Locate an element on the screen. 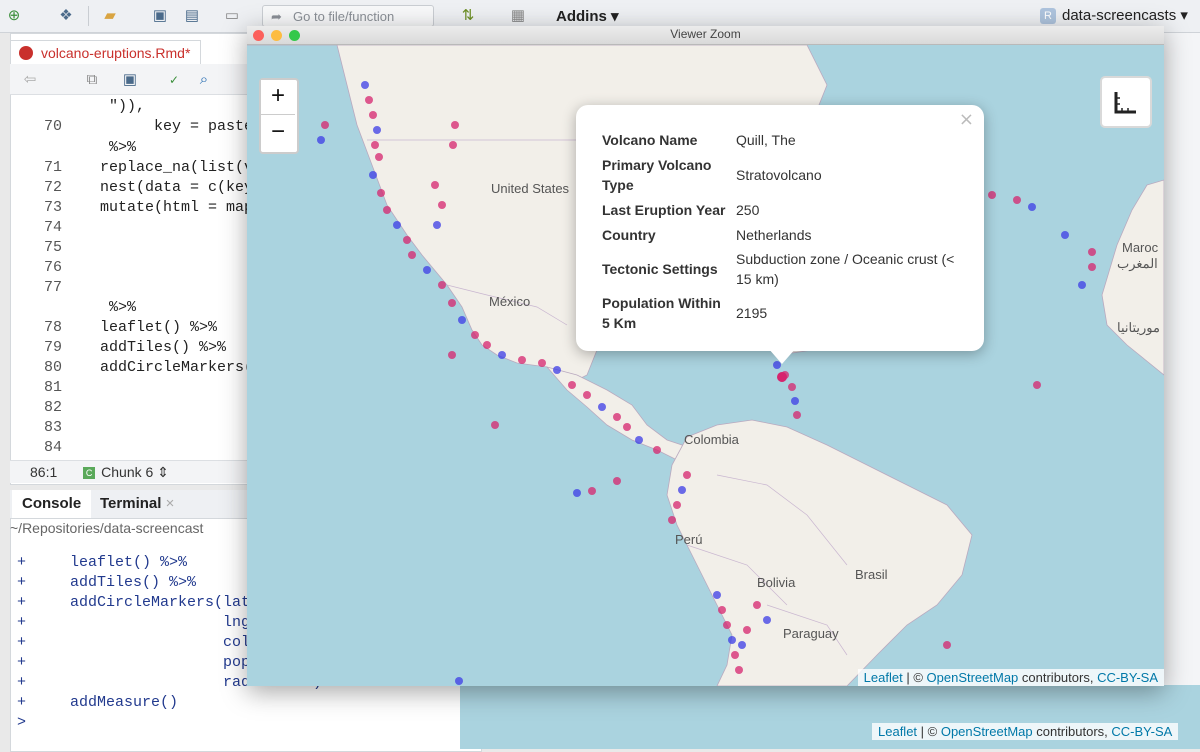 This screenshot has height=752, width=1200. project-menu: Rdata-screencasts ▾ is located at coordinates (1114, 16).